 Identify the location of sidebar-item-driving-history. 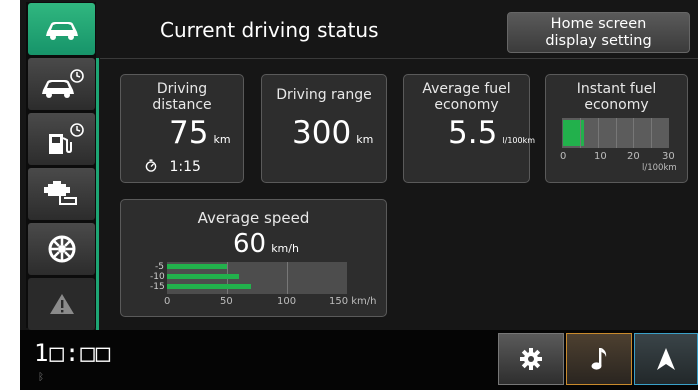
(61, 84).